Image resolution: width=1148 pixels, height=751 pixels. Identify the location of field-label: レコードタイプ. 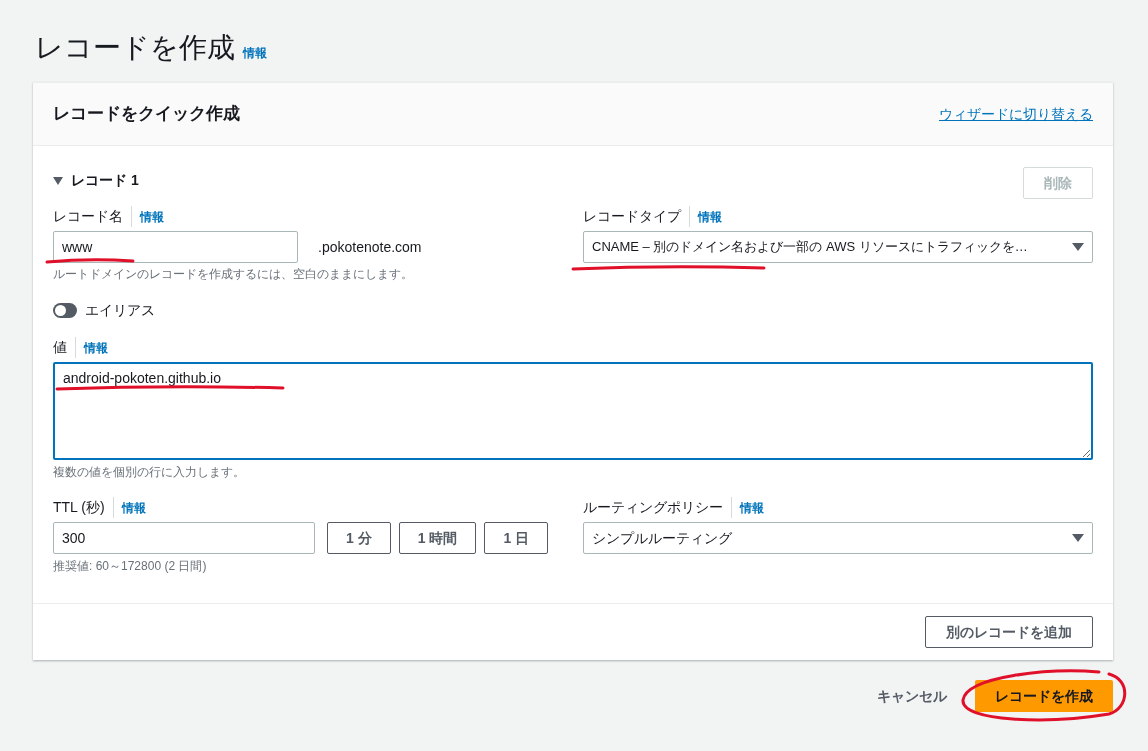
(636, 216).